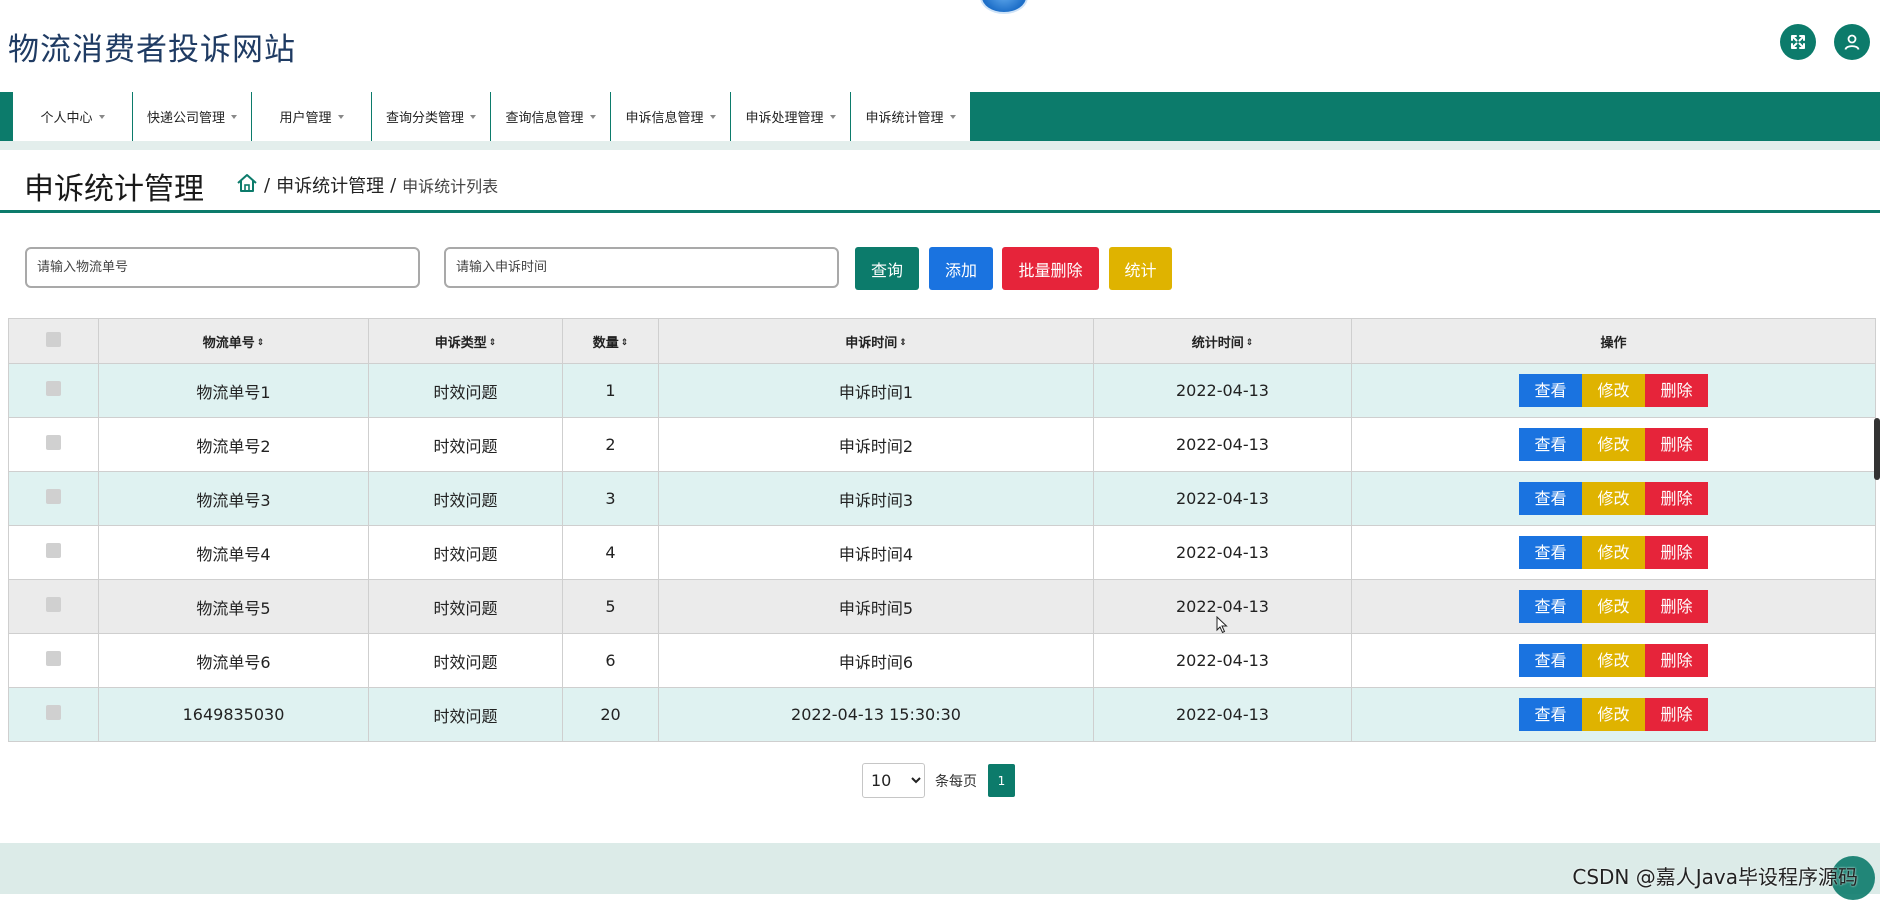 The image size is (1880, 900). I want to click on floating-widget, so click(1004, 7).